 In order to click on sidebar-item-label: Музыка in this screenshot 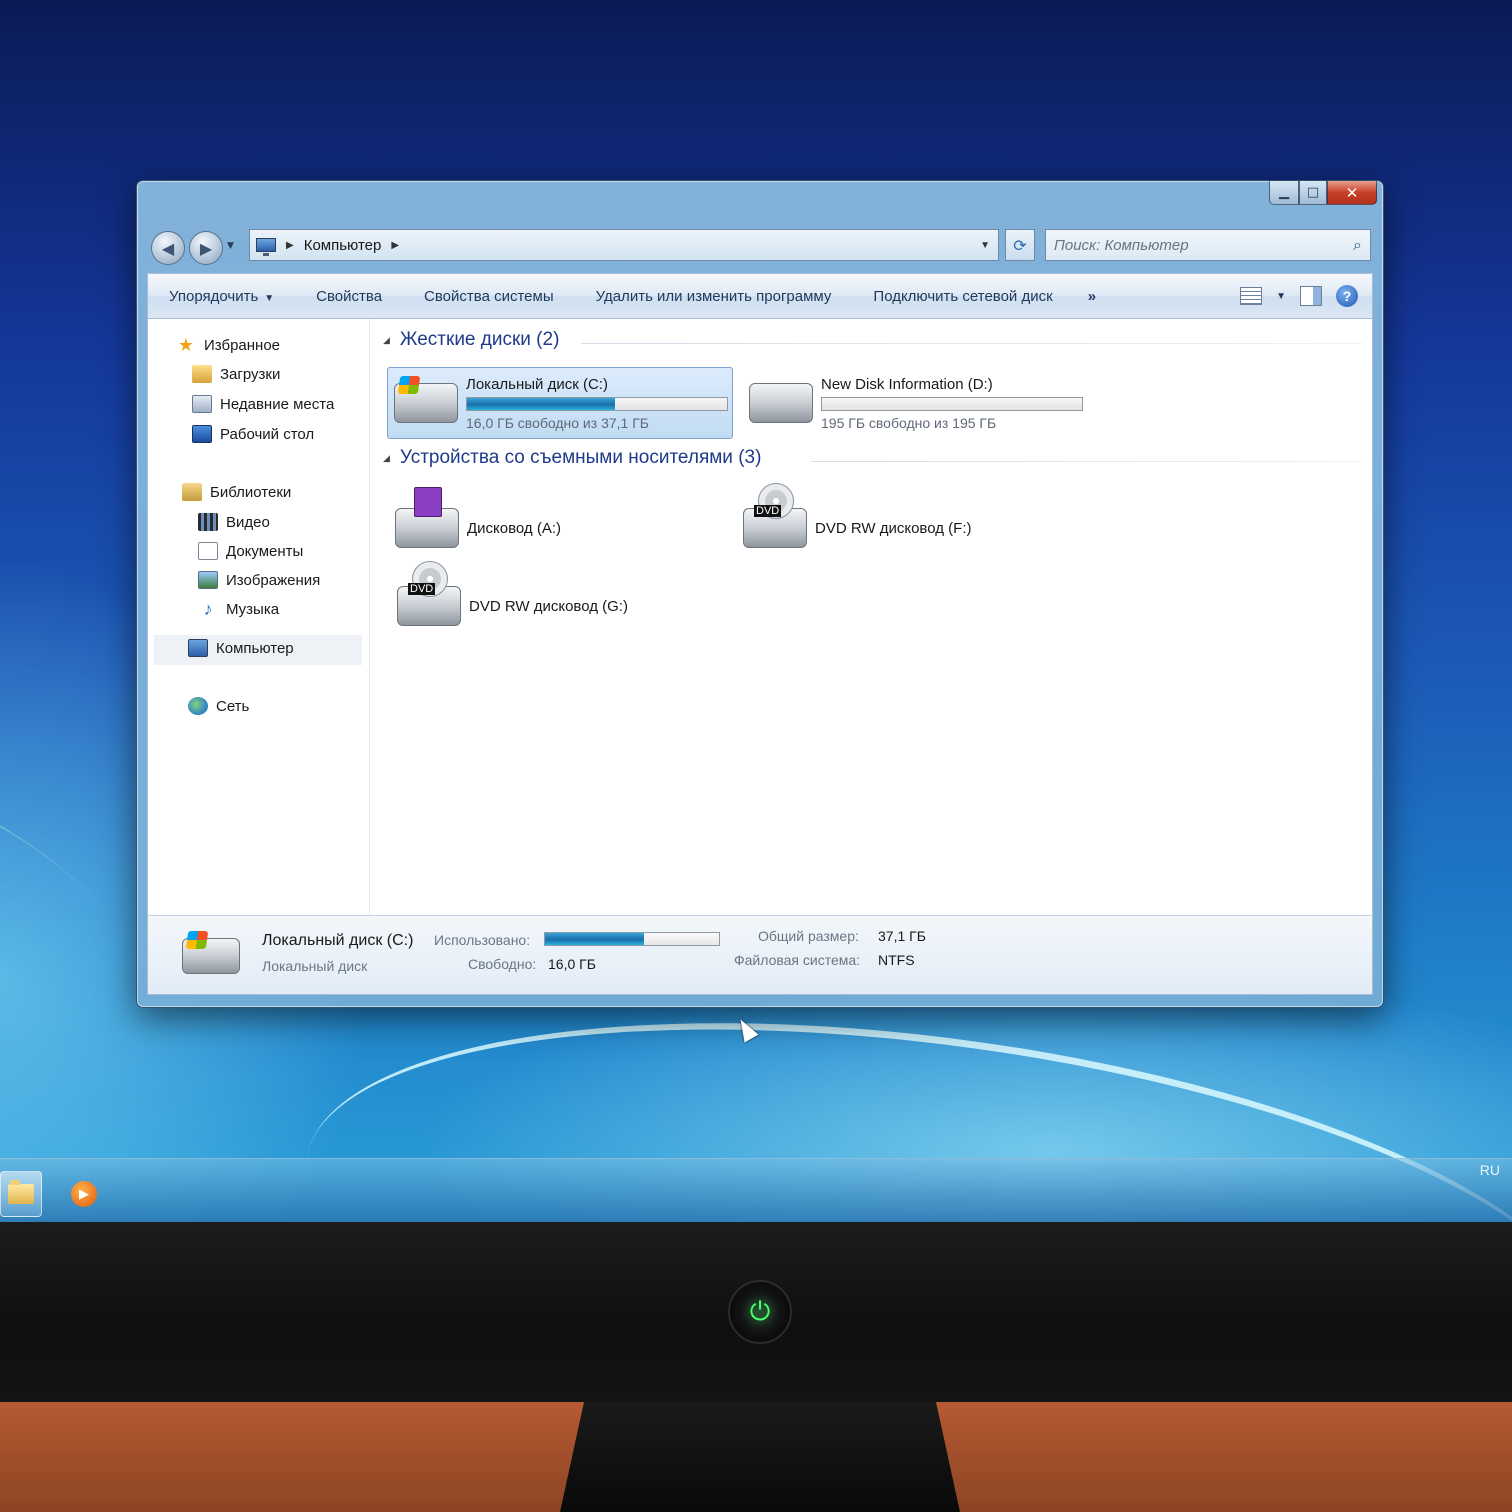, I will do `click(253, 609)`.